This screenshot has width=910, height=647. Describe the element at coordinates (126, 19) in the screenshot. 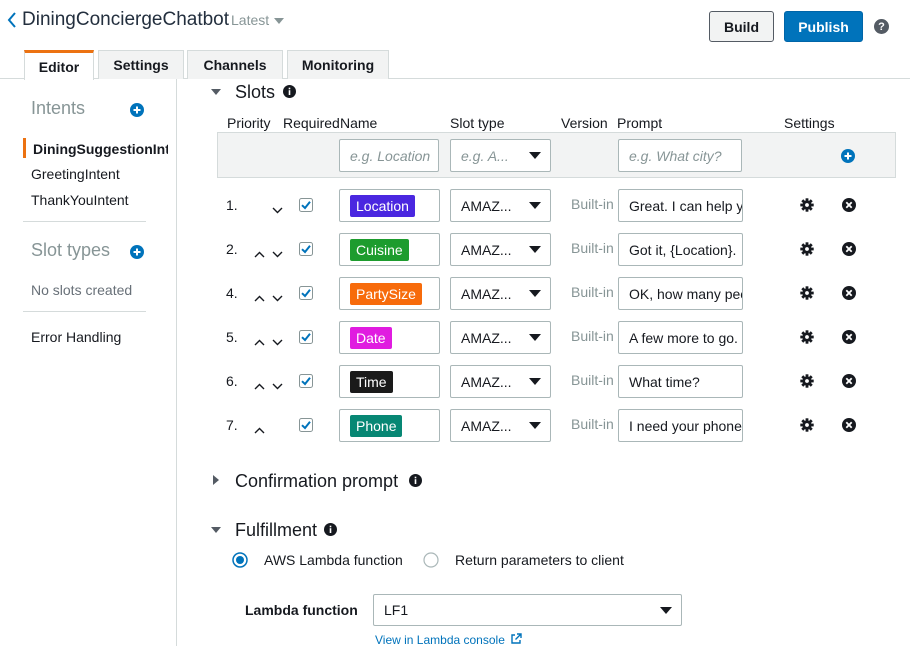

I see `bot-title: DiningConciergeChatbot` at that location.